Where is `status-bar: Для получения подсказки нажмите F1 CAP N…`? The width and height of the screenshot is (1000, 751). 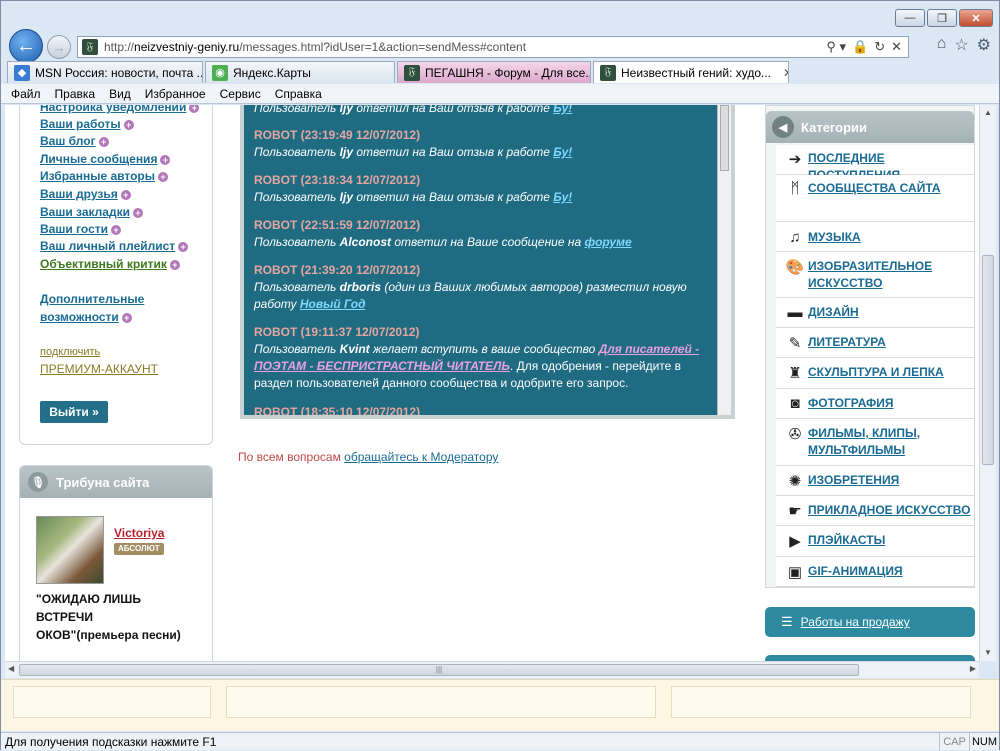 status-bar: Для получения подсказки нажмите F1 CAP N… is located at coordinates (500, 741).